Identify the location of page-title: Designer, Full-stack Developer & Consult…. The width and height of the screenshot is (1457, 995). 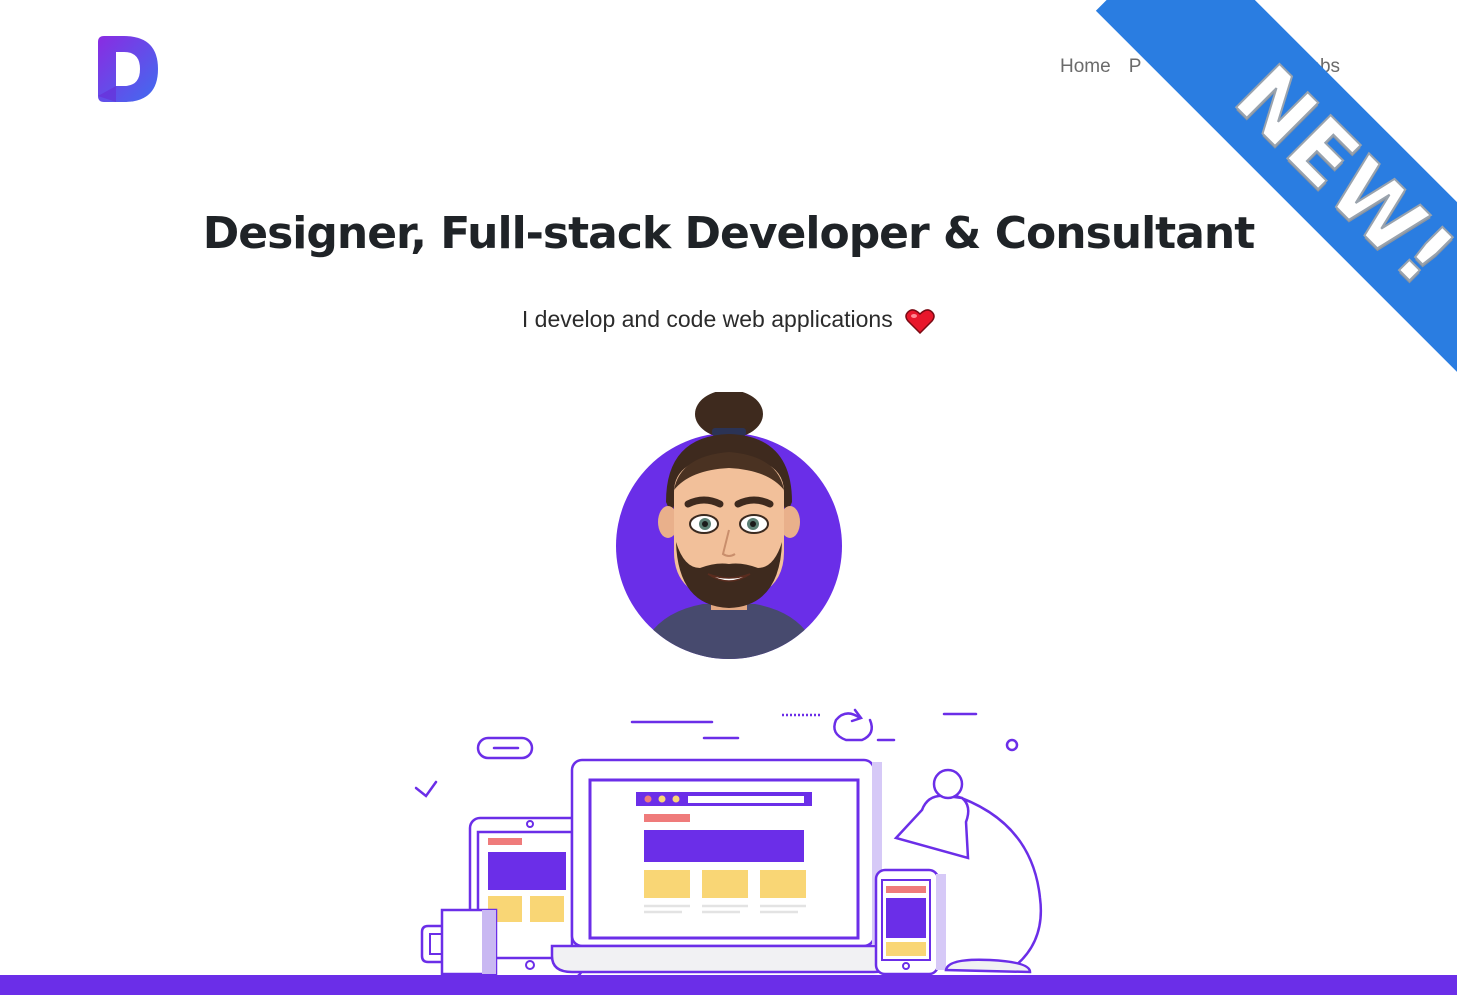
(729, 233).